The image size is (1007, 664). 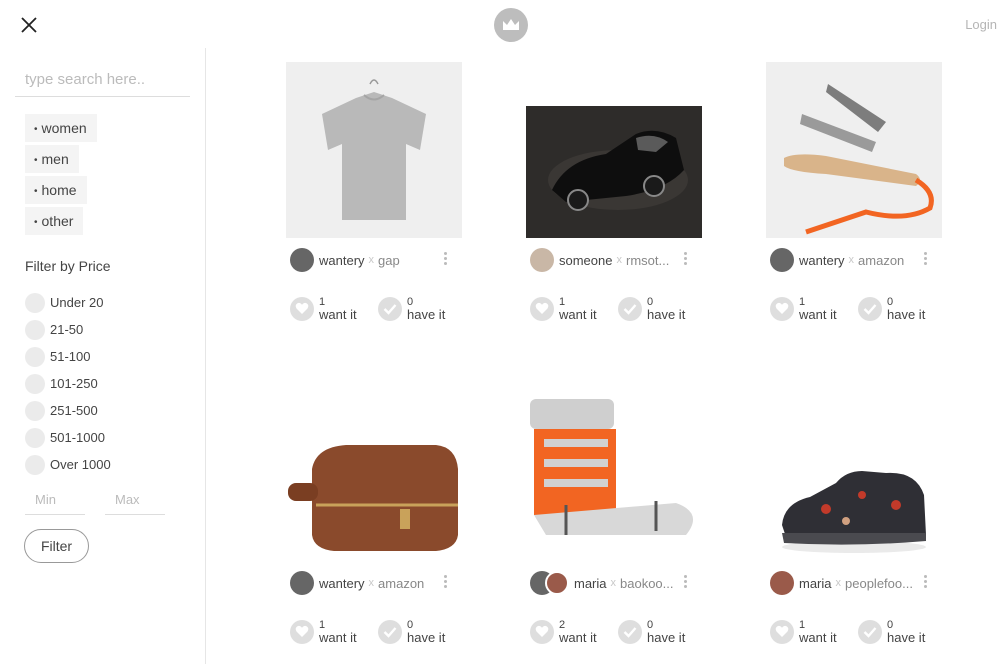 What do you see at coordinates (135, 499) in the screenshot?
I see `max-price-input` at bounding box center [135, 499].